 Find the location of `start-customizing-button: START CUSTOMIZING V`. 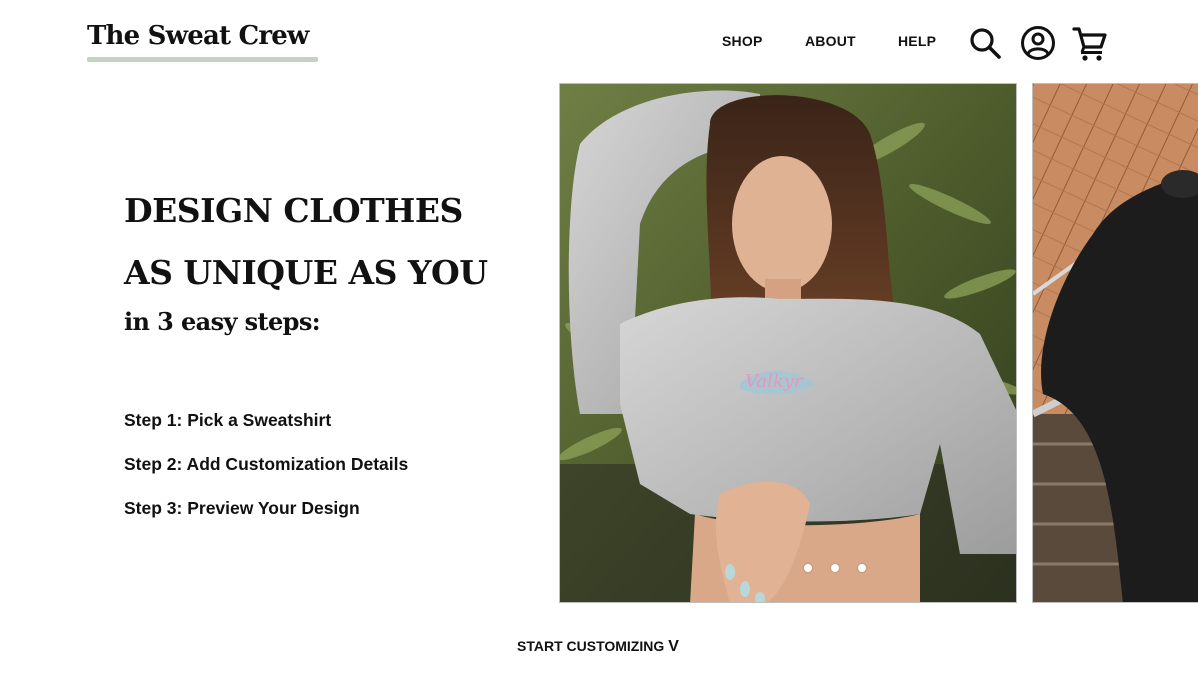

start-customizing-button: START CUSTOMIZING V is located at coordinates (598, 646).